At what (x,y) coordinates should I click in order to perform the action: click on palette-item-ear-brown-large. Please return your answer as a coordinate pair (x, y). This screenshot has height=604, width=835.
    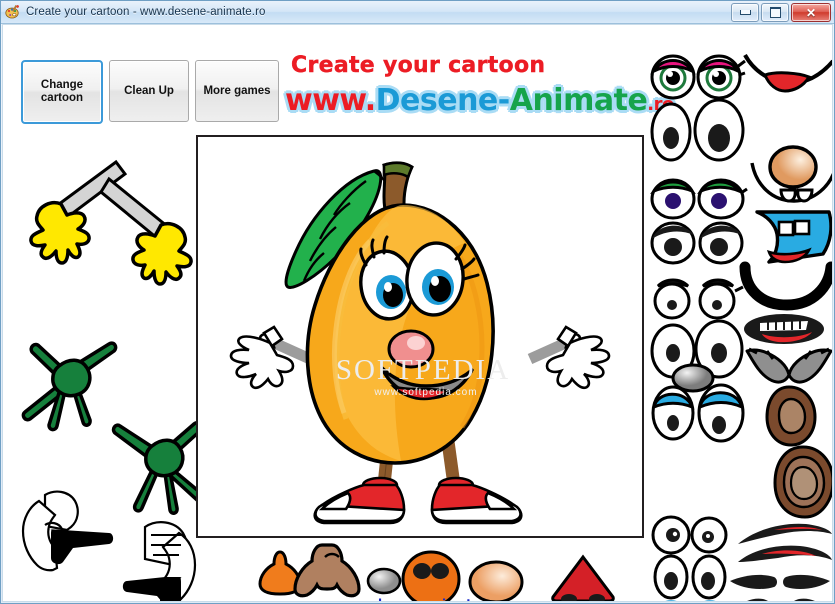
    Looking at the image, I should click on (802, 482).